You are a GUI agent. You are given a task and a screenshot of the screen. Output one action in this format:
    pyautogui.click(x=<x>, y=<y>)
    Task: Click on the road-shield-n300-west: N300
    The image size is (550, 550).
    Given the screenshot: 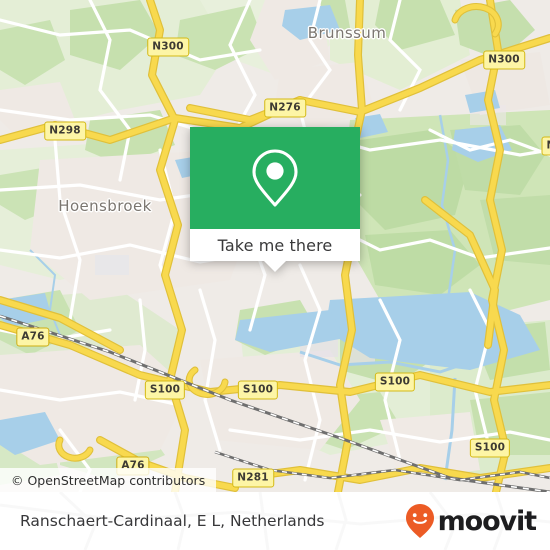 What is the action you would take?
    pyautogui.click(x=168, y=47)
    